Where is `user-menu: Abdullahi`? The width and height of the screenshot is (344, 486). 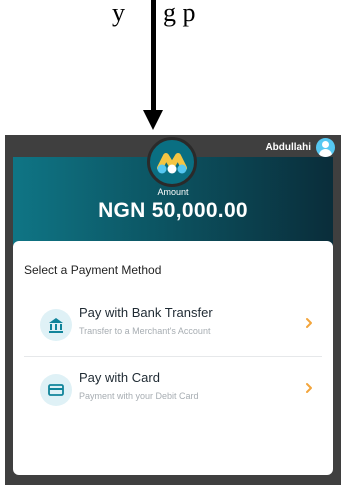 user-menu: Abdullahi is located at coordinates (300, 147).